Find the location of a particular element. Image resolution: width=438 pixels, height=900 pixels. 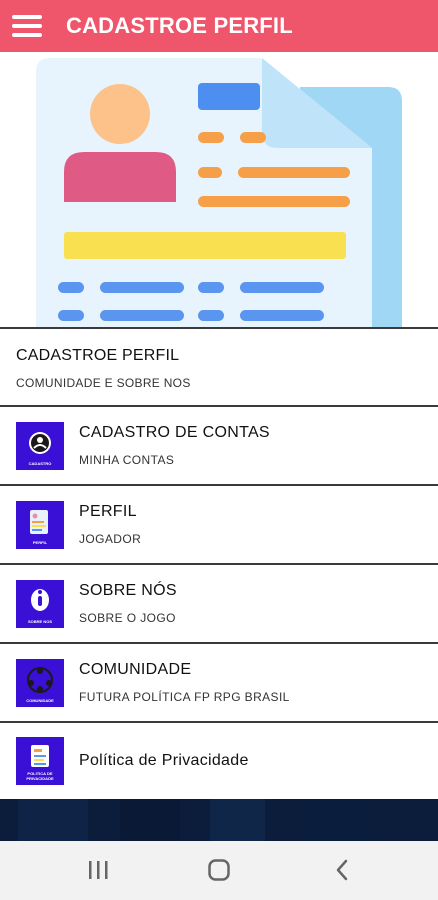

app-title: CADASTROE PERFIL is located at coordinates (179, 25).